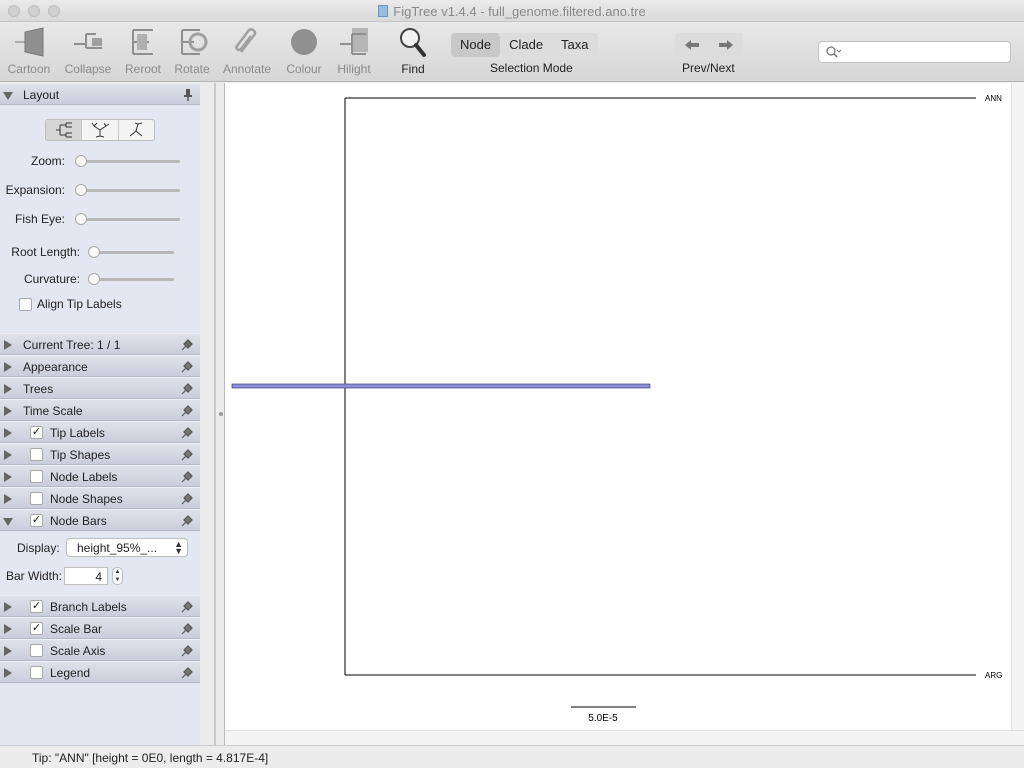 This screenshot has width=1024, height=768. I want to click on colour-button: Colour, so click(304, 51).